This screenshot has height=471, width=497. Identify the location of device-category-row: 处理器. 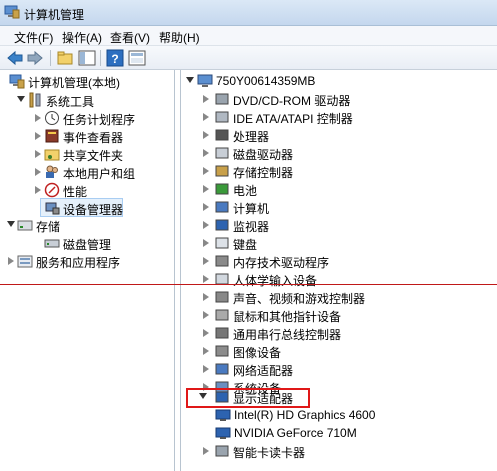
(339, 135).